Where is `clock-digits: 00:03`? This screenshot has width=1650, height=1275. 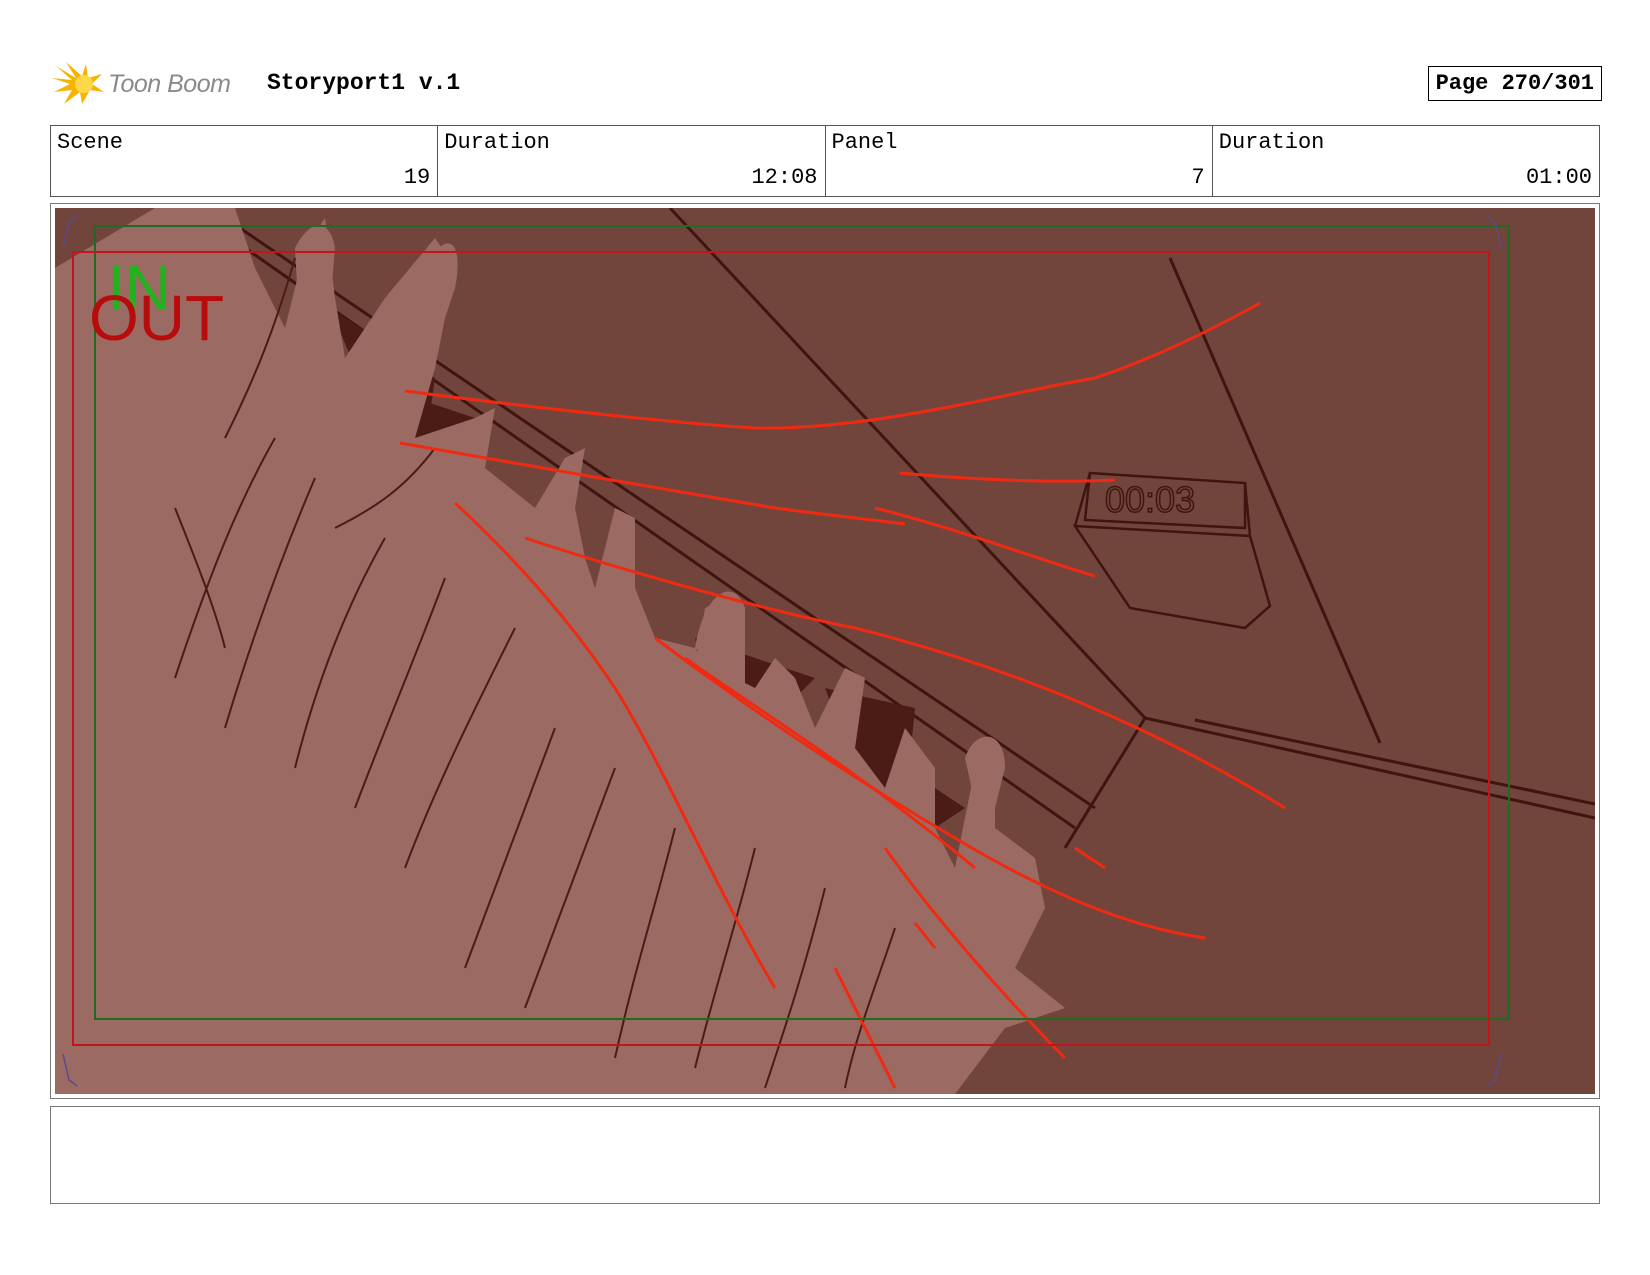 clock-digits: 00:03 is located at coordinates (1150, 499).